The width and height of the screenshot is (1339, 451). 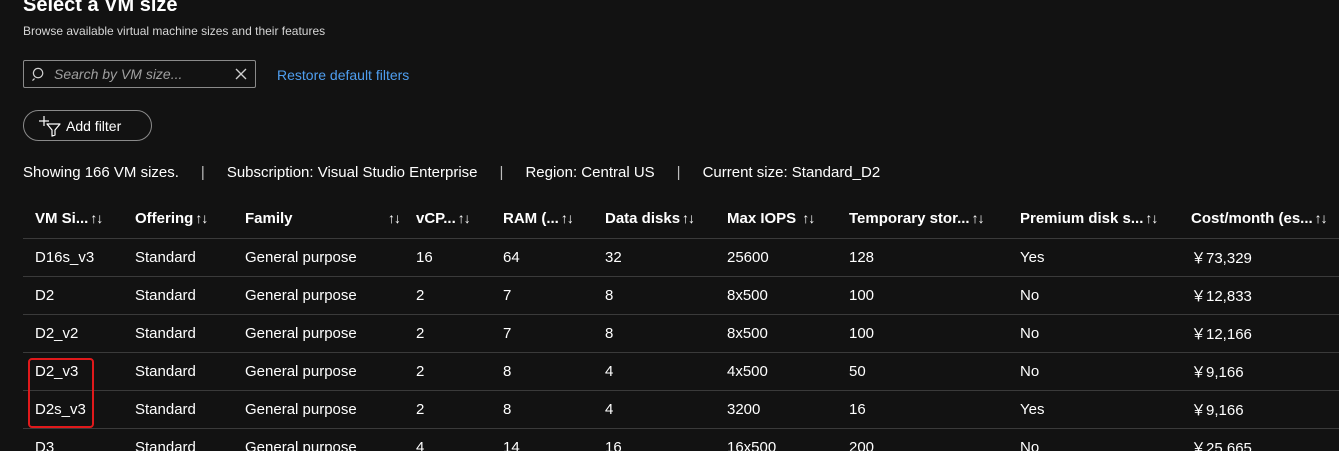 What do you see at coordinates (94, 126) in the screenshot?
I see `add-filter-label: Add filter` at bounding box center [94, 126].